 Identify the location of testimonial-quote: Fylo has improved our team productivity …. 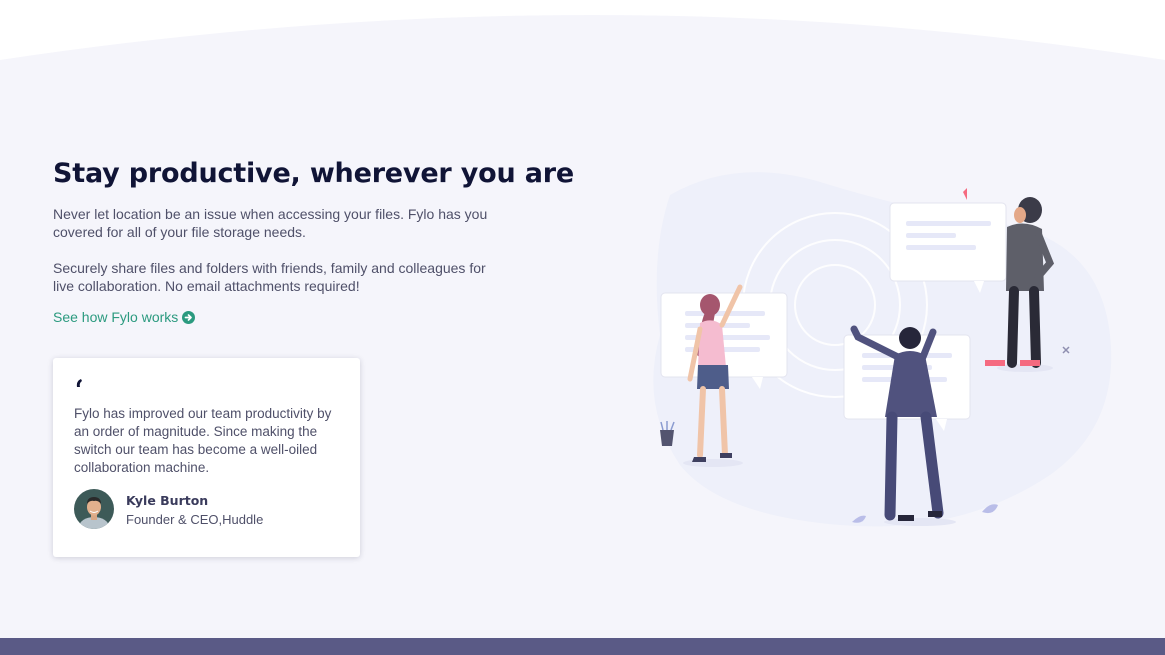
(203, 440).